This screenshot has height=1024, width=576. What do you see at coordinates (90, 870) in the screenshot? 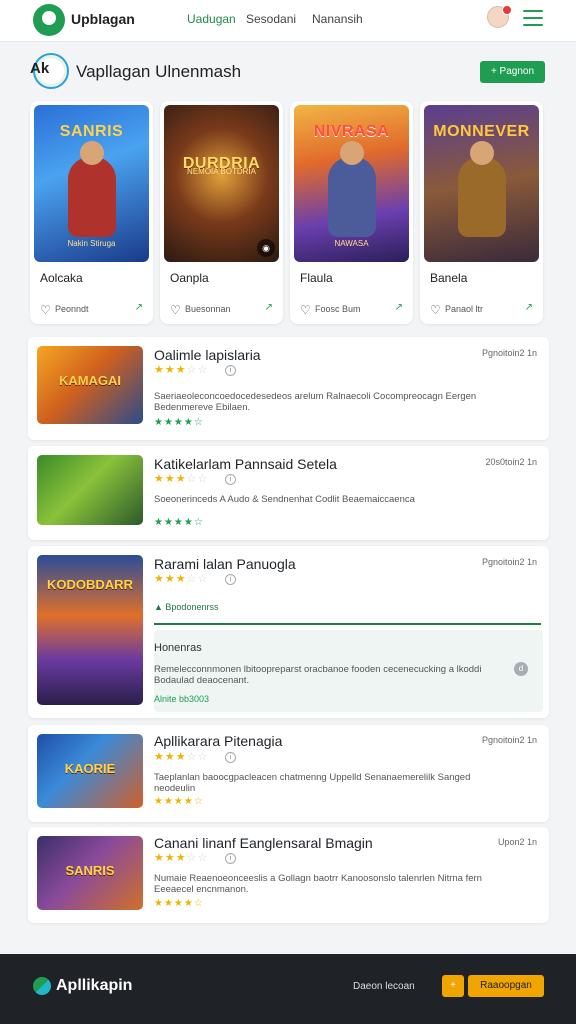
I see `thumbnail-title: SANRIS` at bounding box center [90, 870].